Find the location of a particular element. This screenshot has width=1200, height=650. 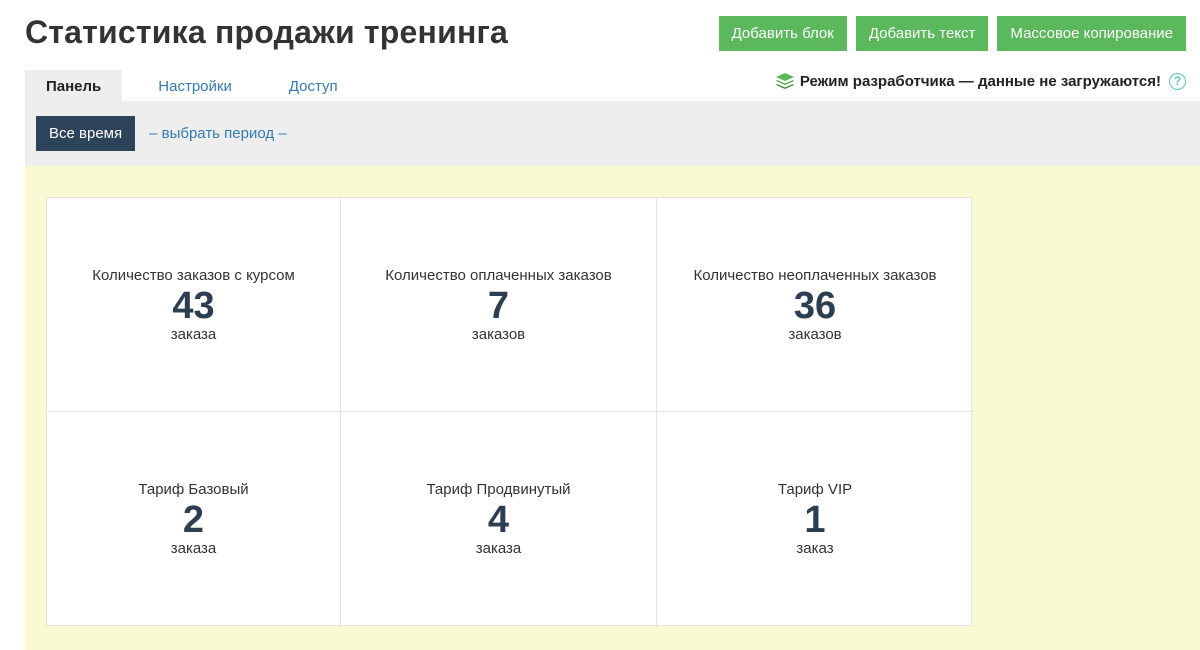

stat-value: 43 is located at coordinates (193, 306).